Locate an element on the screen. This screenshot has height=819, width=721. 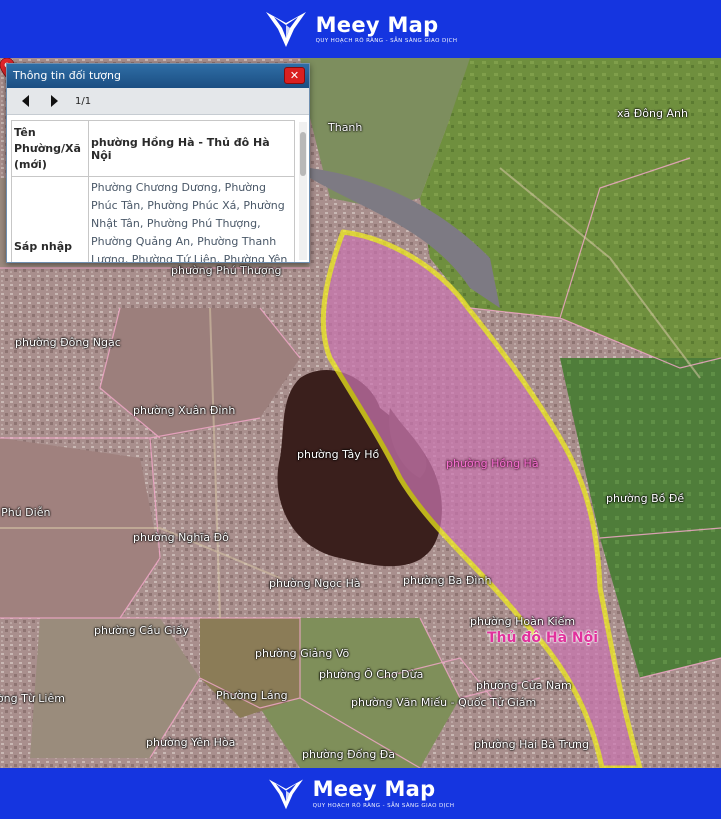
selected-ward-label: phường Hồng Hà is located at coordinates (492, 463).